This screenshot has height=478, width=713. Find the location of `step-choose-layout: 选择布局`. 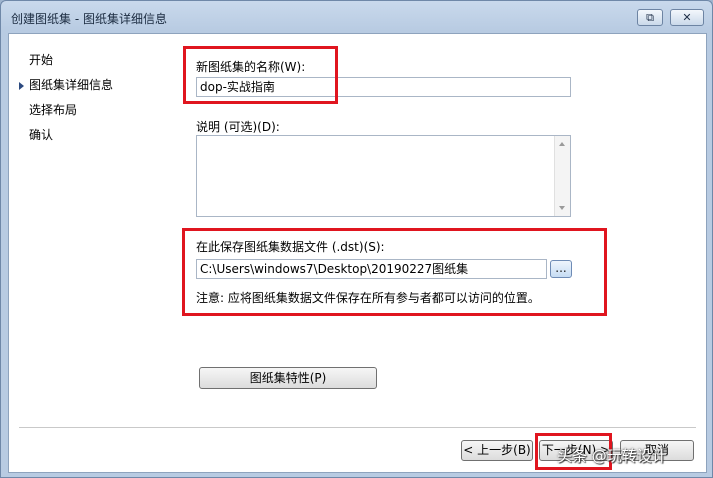

step-choose-layout: 选择布局 is located at coordinates (67, 114).